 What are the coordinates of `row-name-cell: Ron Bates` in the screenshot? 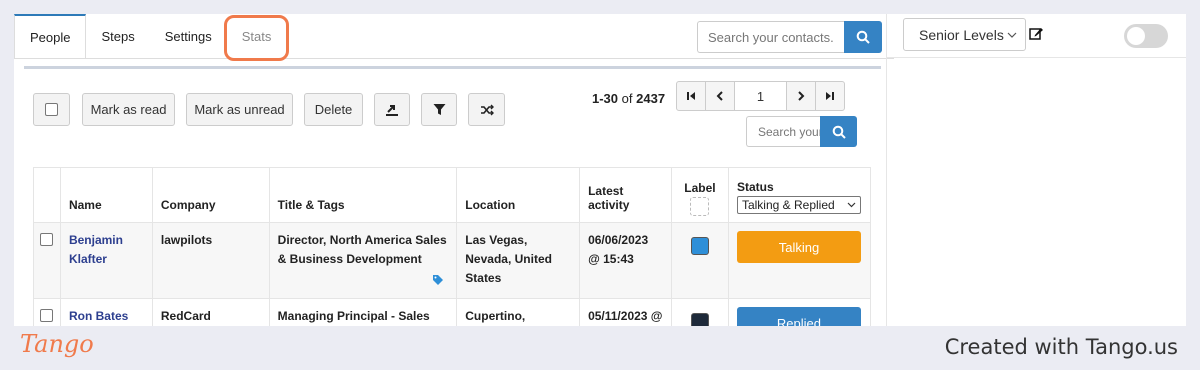 It's located at (106, 312).